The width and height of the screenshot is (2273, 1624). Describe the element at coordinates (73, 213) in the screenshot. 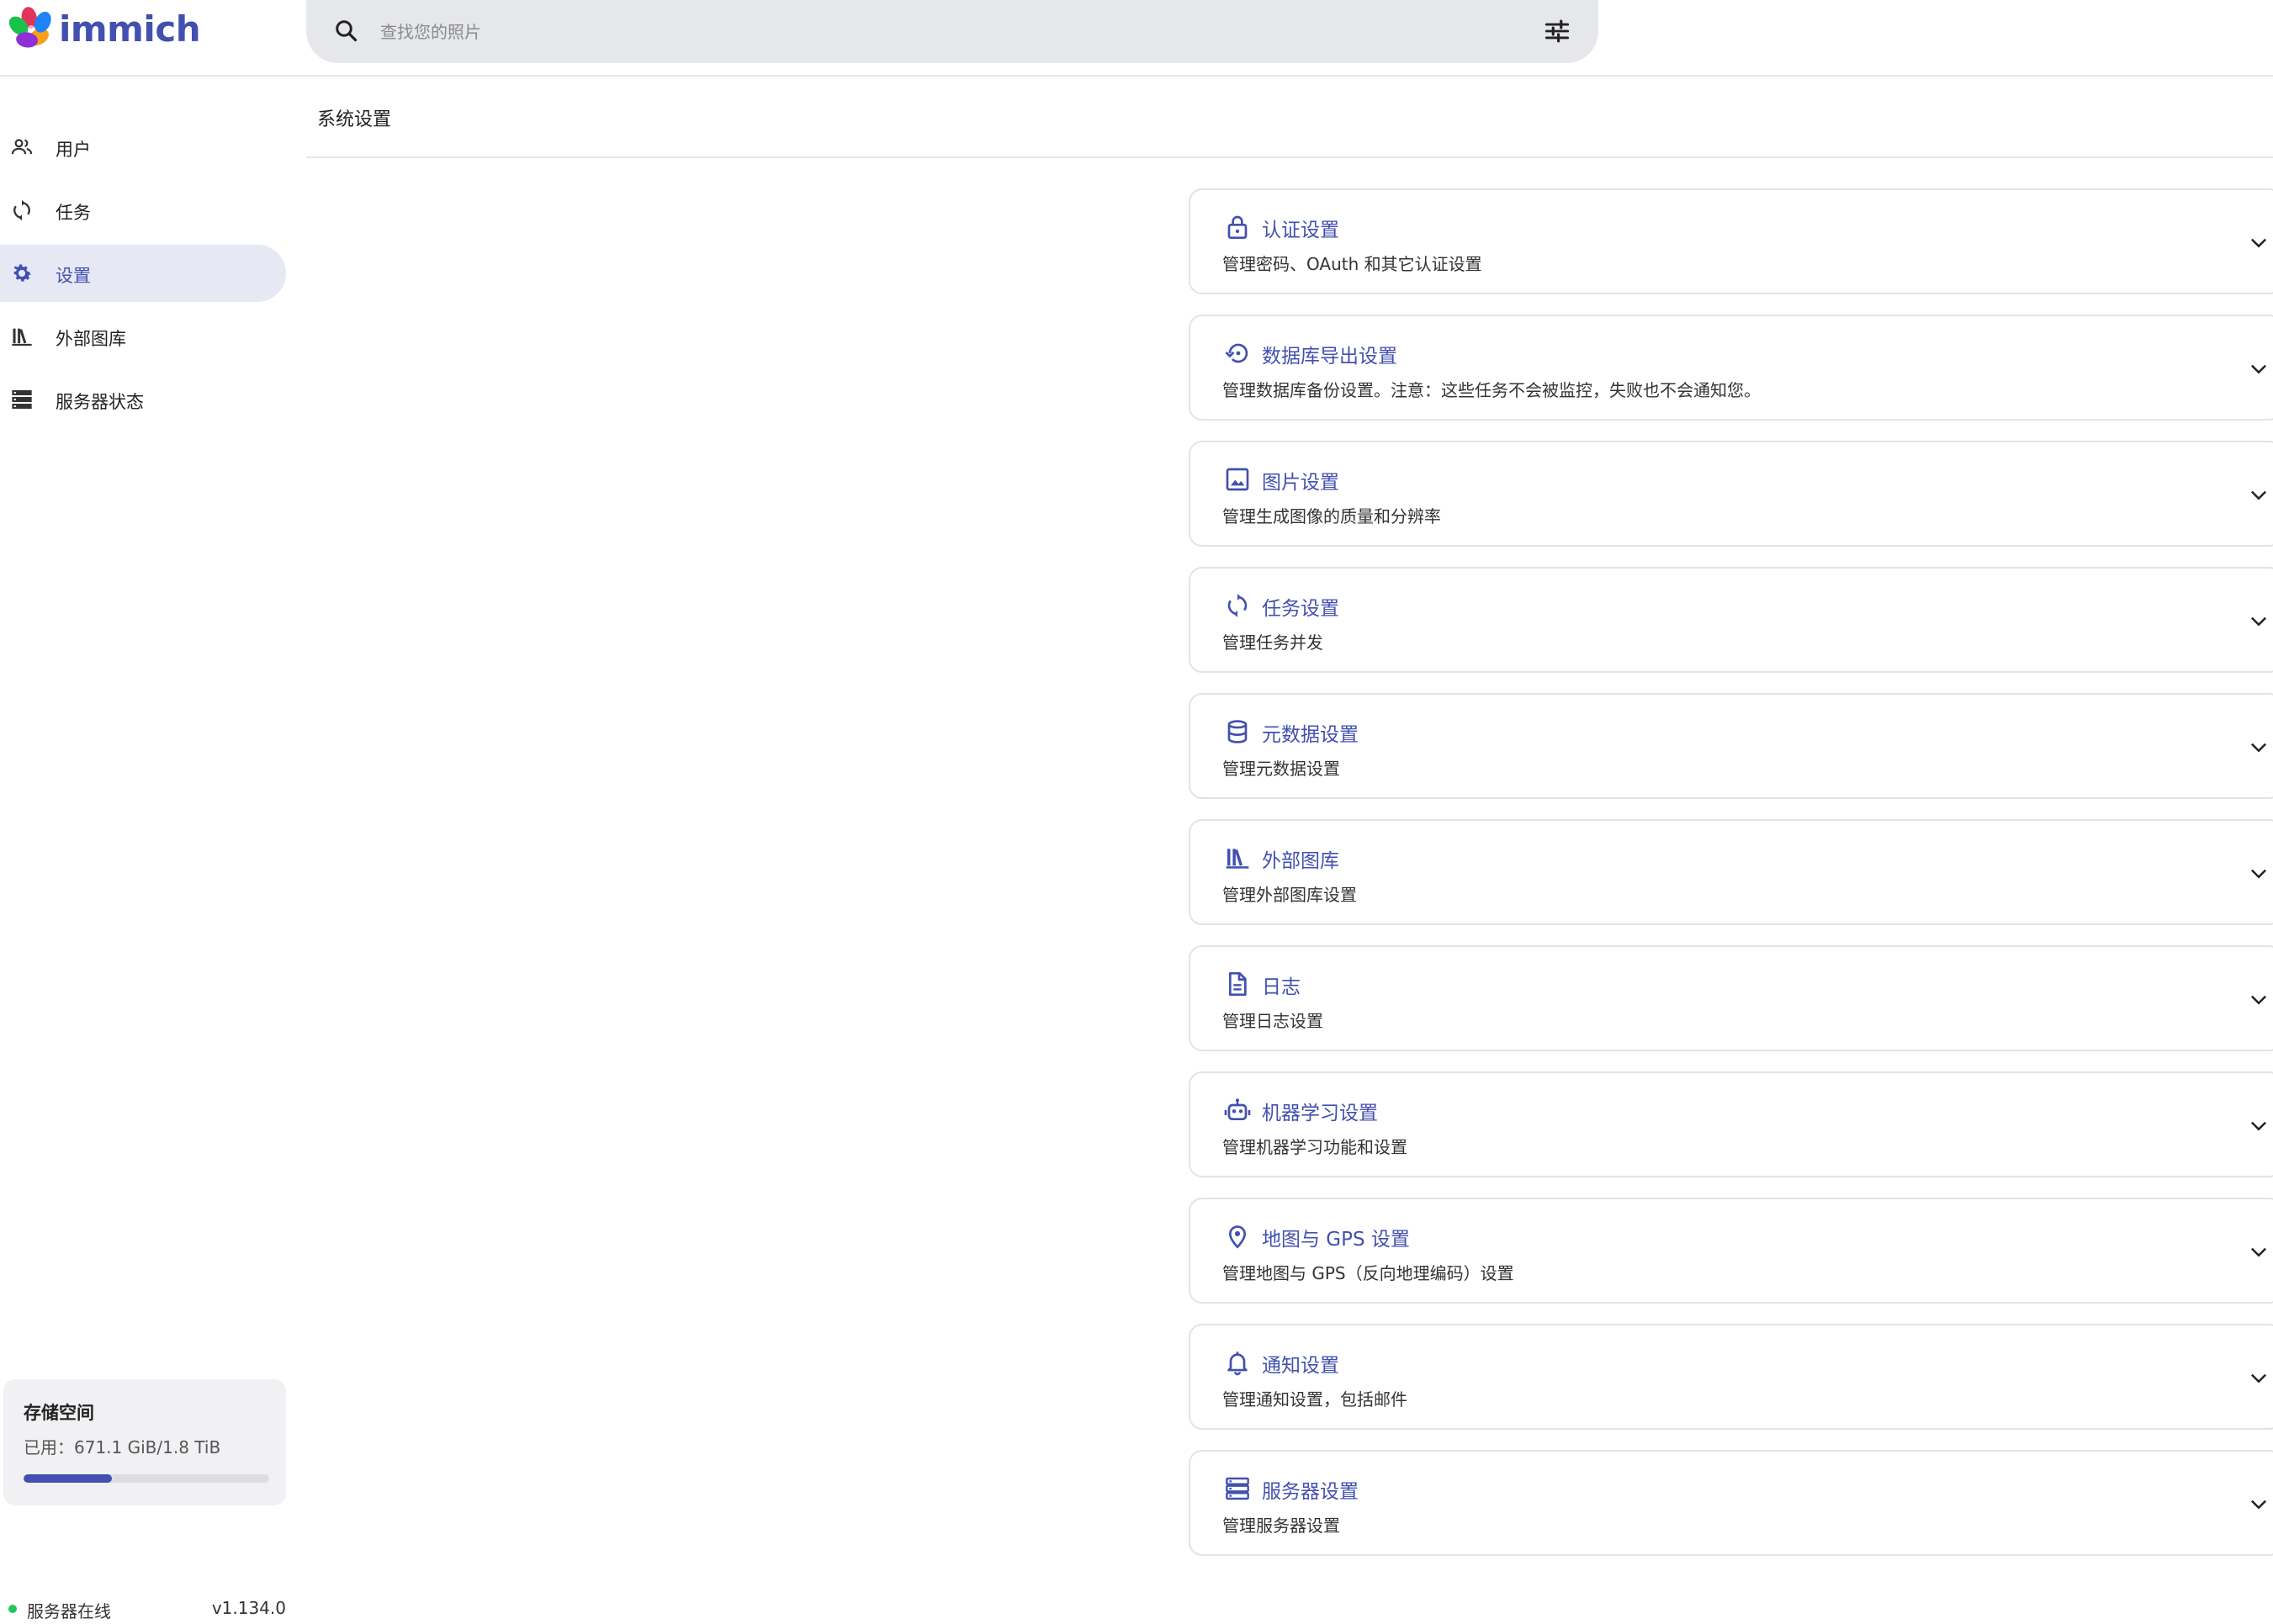

I see `sidebar-item-label: 任务` at that location.